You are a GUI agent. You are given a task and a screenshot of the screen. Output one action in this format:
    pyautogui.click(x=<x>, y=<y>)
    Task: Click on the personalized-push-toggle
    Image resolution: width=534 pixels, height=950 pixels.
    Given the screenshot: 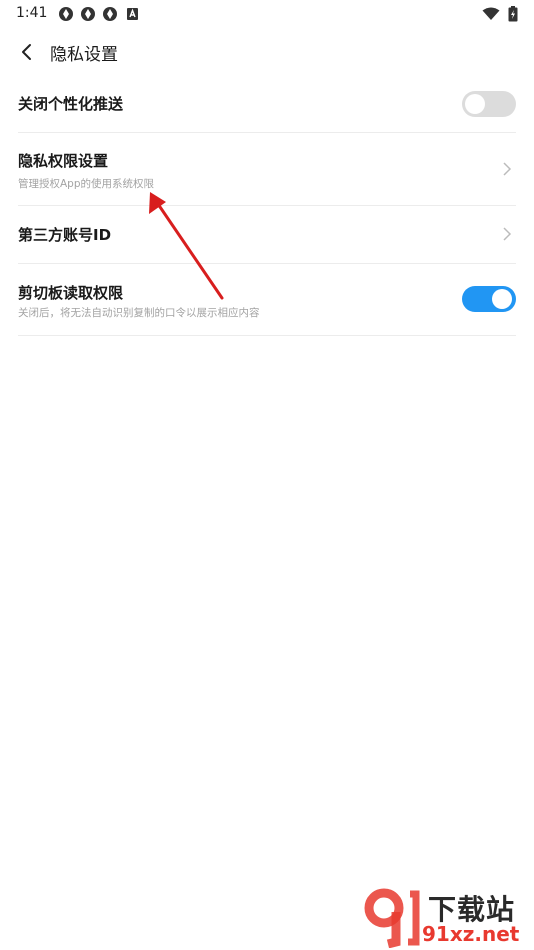 What is the action you would take?
    pyautogui.click(x=489, y=104)
    